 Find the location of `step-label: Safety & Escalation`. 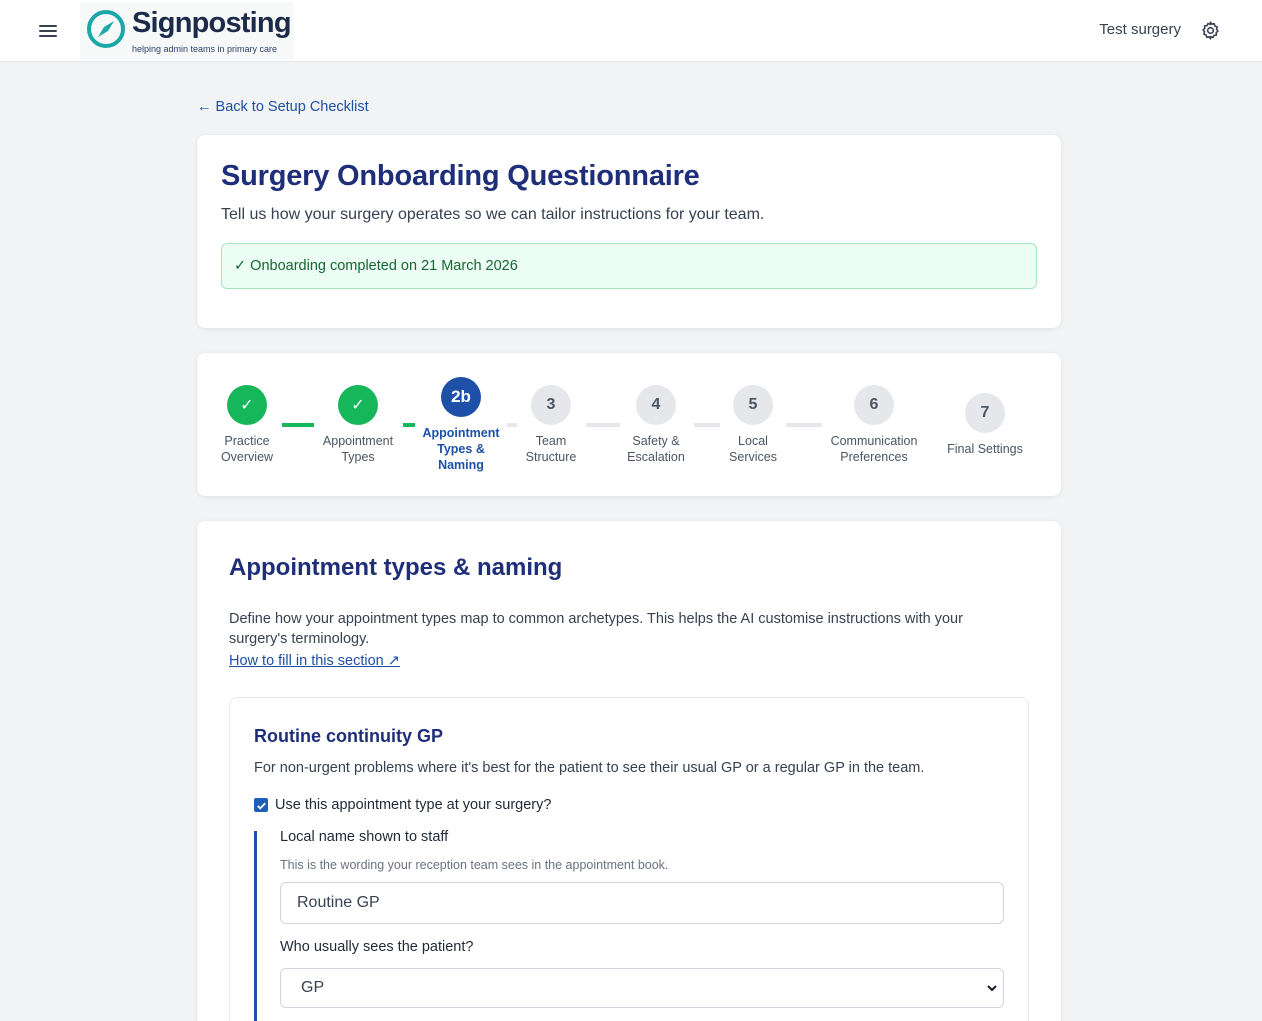

step-label: Safety & Escalation is located at coordinates (656, 449).